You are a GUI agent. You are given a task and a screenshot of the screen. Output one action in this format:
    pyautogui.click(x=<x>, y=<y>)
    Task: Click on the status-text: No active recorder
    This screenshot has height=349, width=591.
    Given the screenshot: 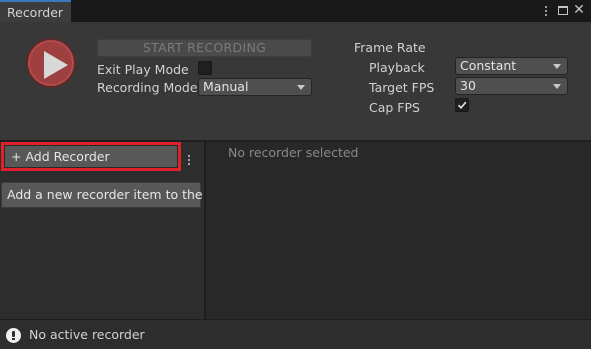 What is the action you would take?
    pyautogui.click(x=87, y=334)
    